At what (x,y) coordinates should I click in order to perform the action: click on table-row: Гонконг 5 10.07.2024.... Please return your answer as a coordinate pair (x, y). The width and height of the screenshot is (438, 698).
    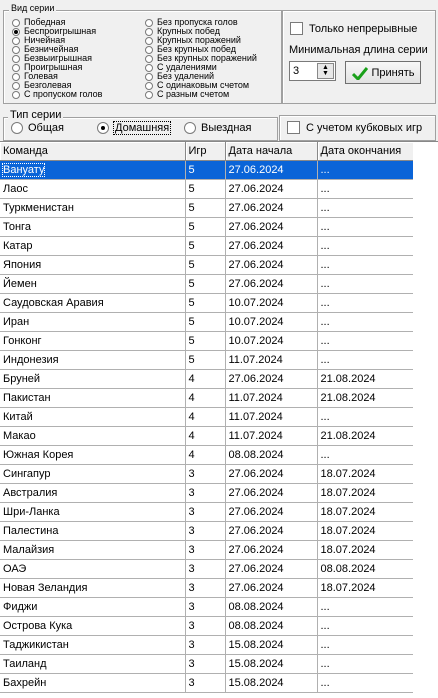
    Looking at the image, I should click on (207, 341).